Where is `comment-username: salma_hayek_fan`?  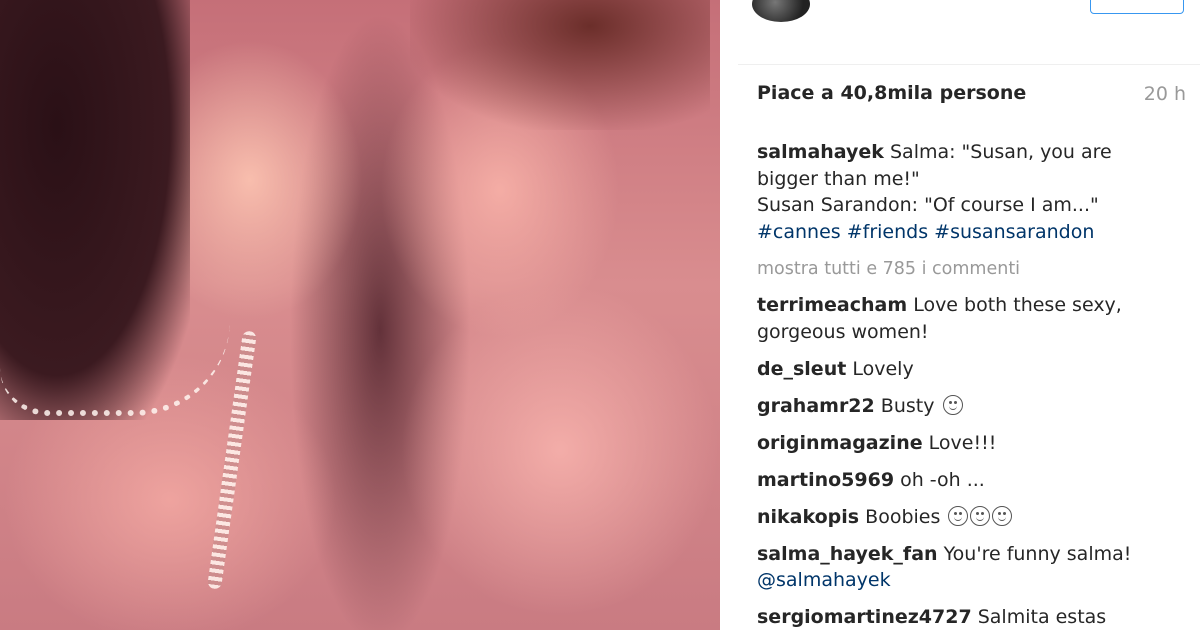
comment-username: salma_hayek_fan is located at coordinates (847, 554).